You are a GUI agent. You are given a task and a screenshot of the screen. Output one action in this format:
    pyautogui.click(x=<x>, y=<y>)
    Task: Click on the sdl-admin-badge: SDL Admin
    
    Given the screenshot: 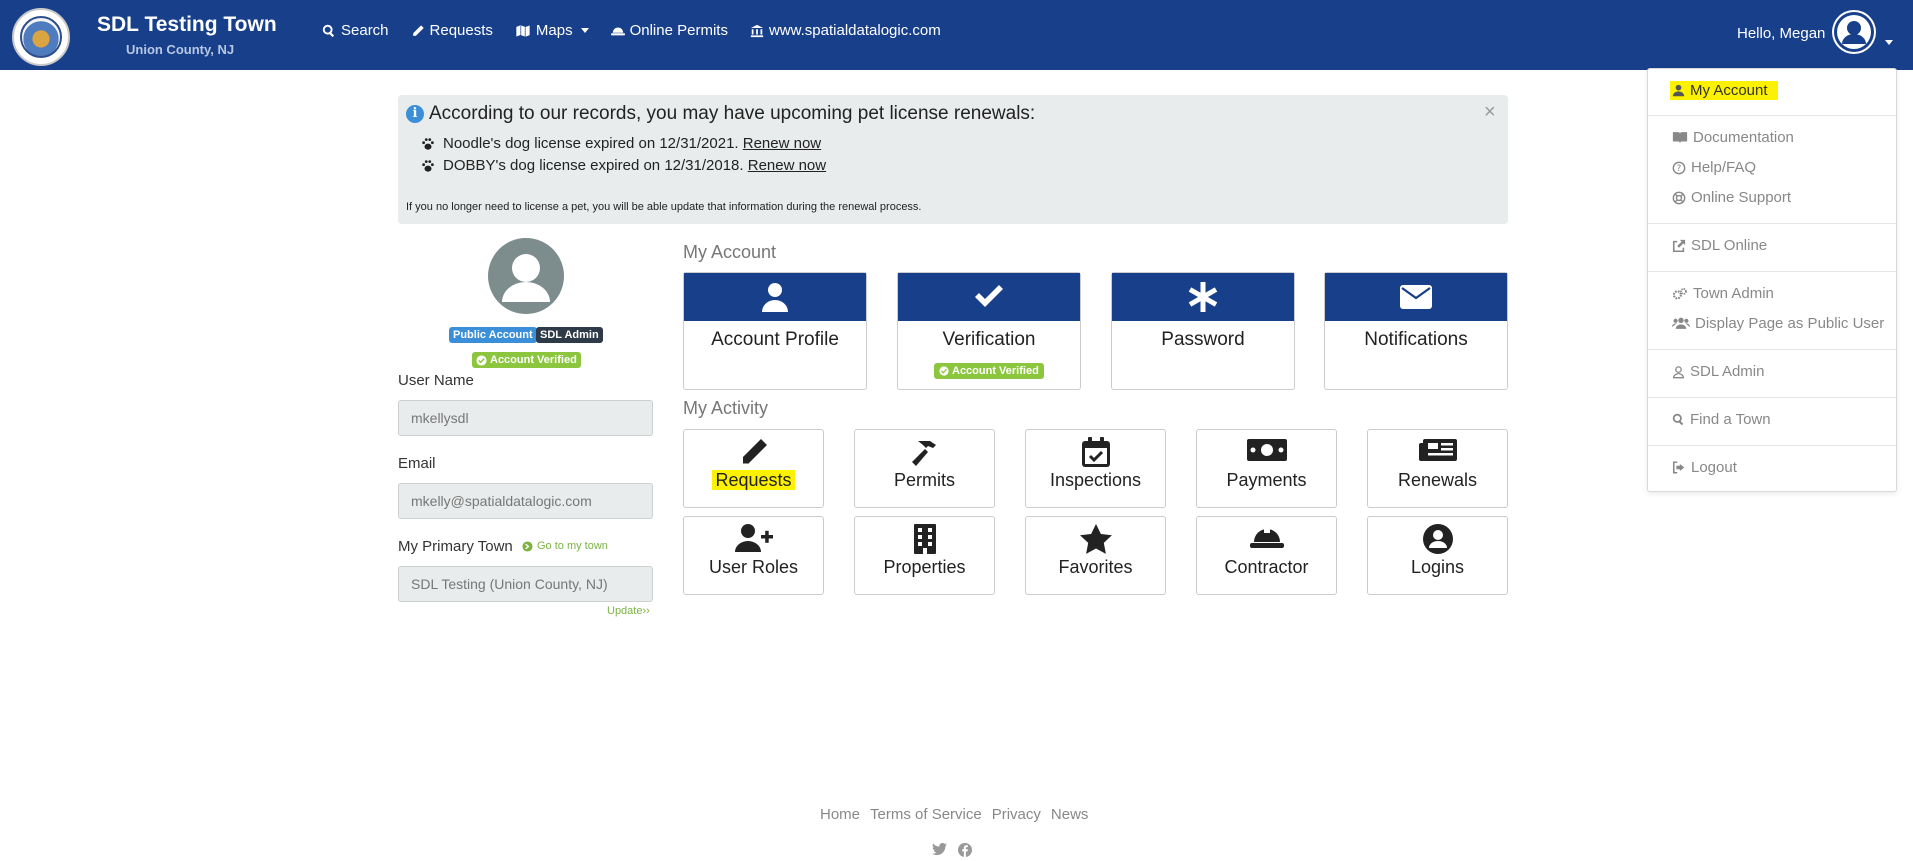 What is the action you would take?
    pyautogui.click(x=569, y=335)
    